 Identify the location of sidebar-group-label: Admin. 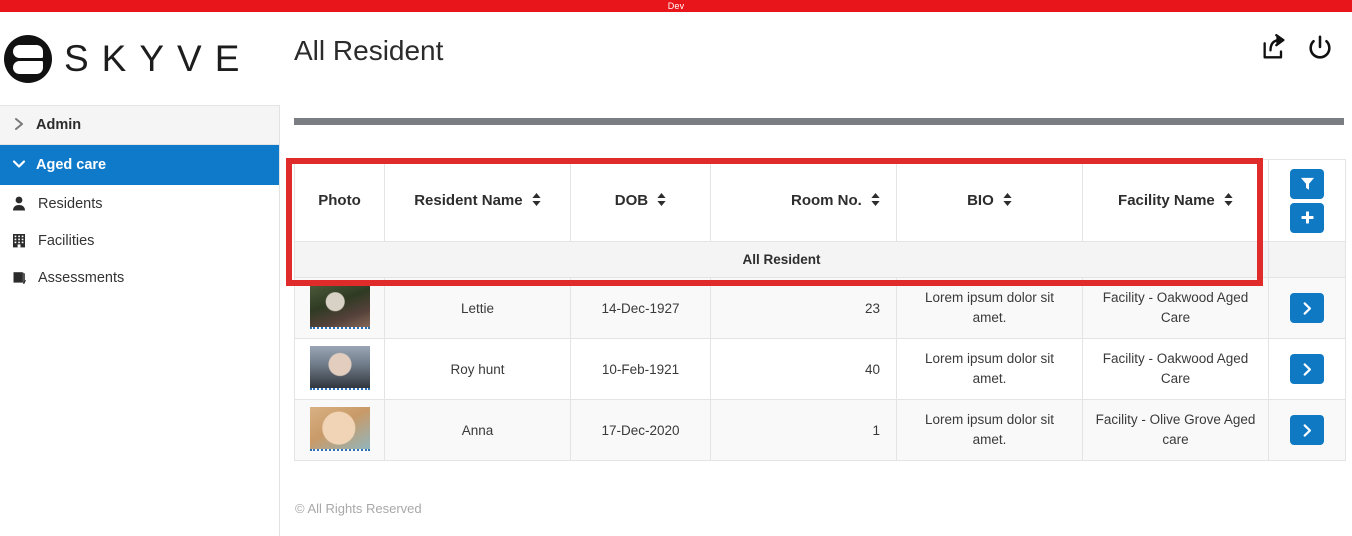
(59, 125).